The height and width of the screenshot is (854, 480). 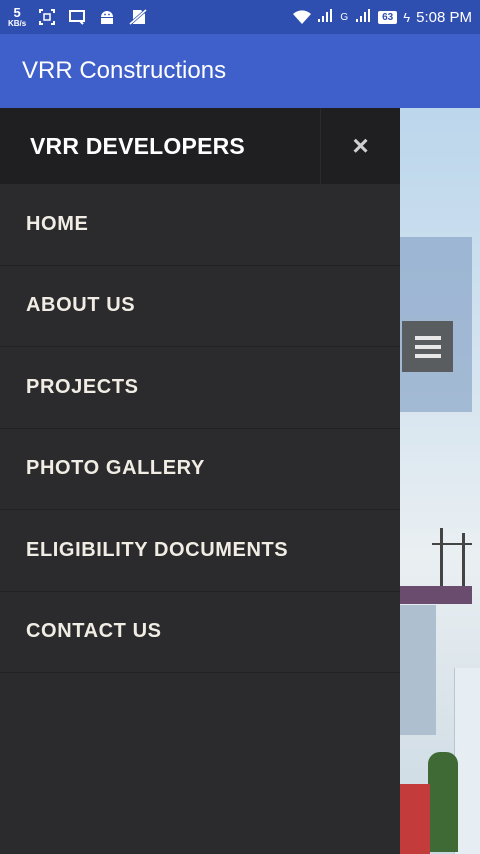 What do you see at coordinates (137, 145) in the screenshot?
I see `drawer-title: VRR DEVELOPERS` at bounding box center [137, 145].